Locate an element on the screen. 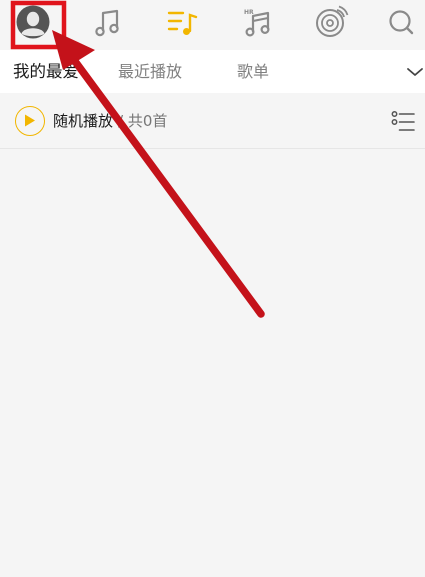 The width and height of the screenshot is (425, 577). shuffle-play-button is located at coordinates (30, 121).